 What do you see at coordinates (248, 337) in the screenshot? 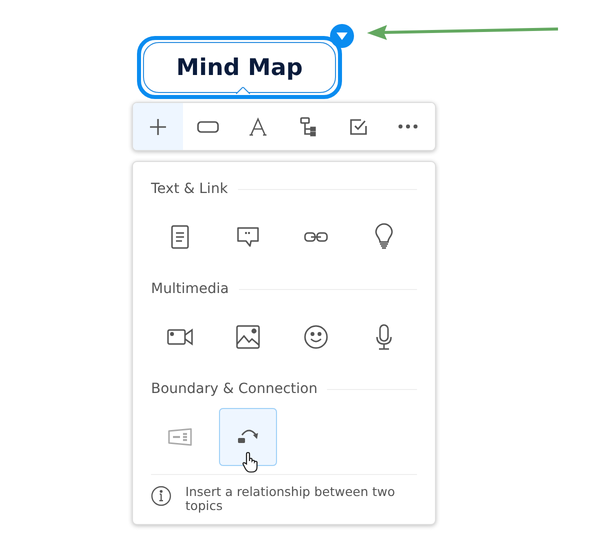
I see `image-icon` at bounding box center [248, 337].